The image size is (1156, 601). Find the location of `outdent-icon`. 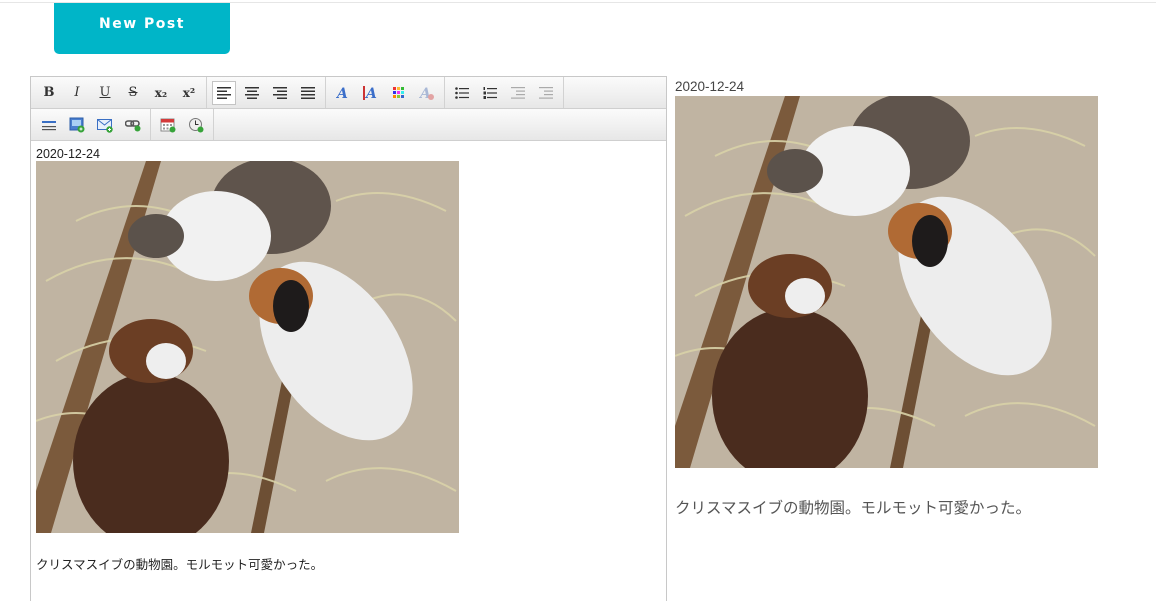

outdent-icon is located at coordinates (518, 92).